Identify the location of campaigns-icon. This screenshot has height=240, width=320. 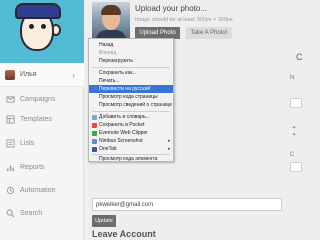
(10, 99).